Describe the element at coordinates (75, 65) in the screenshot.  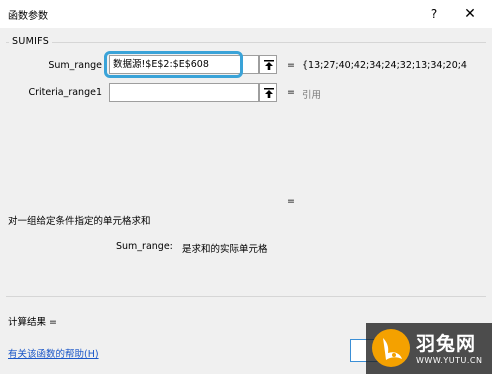
I see `sum-range-label: Sum_range` at that location.